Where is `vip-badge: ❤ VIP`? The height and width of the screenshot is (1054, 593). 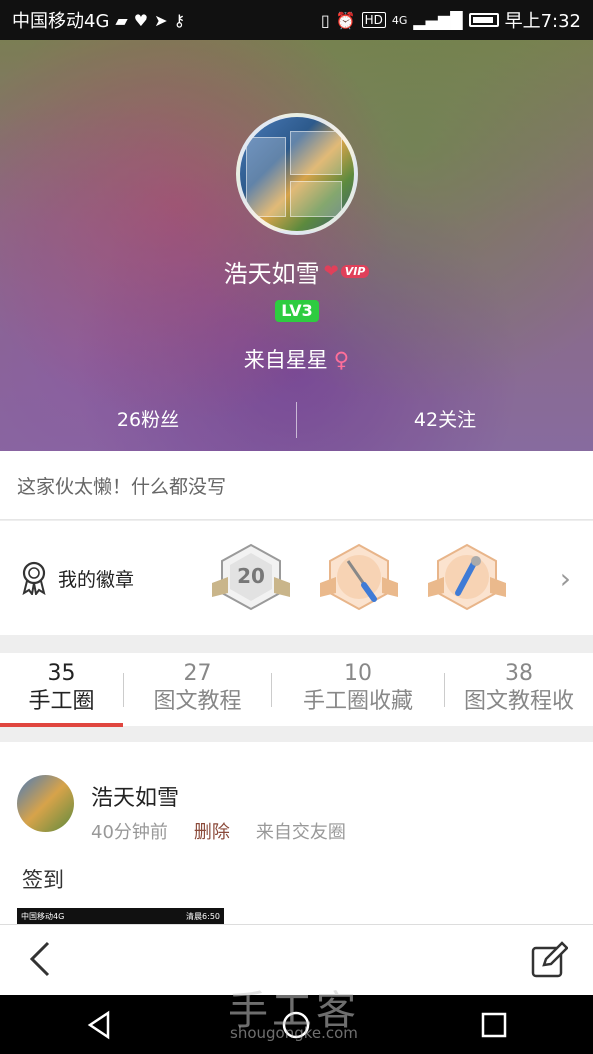 vip-badge: ❤ VIP is located at coordinates (347, 271).